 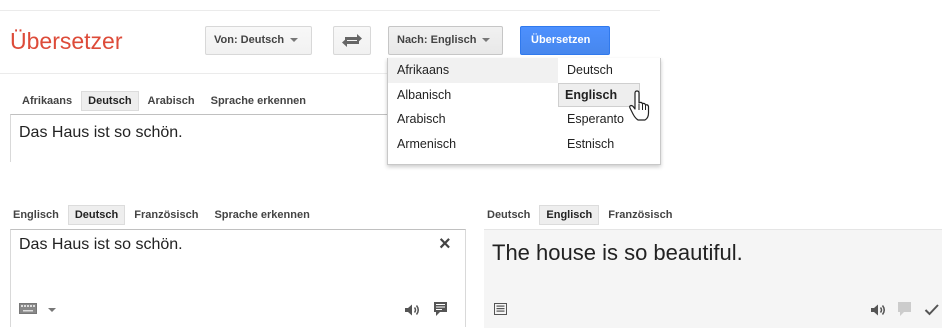 What do you see at coordinates (932, 309) in the screenshot?
I see `checkmark-icon` at bounding box center [932, 309].